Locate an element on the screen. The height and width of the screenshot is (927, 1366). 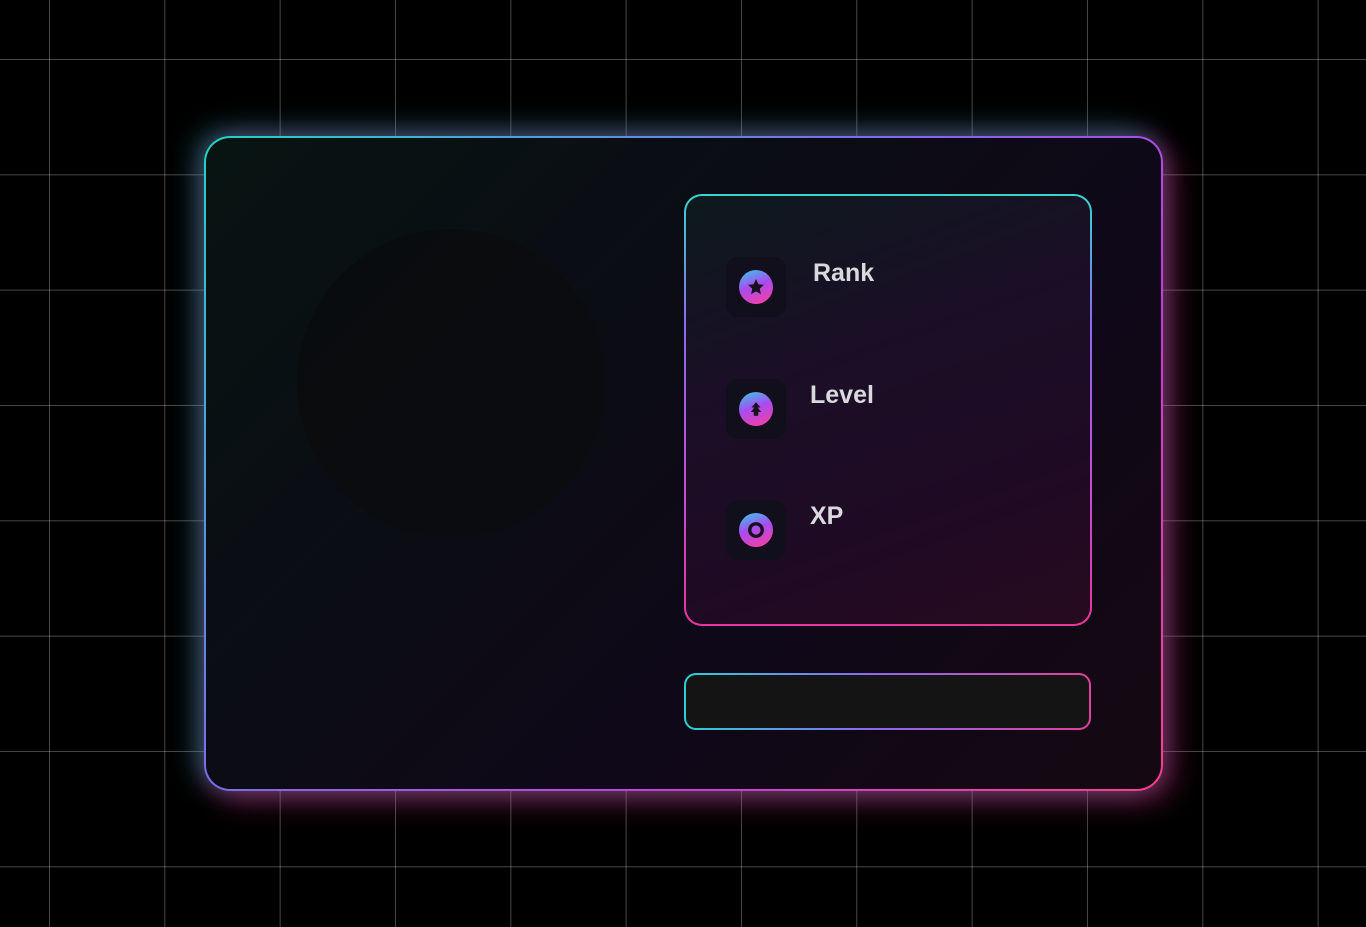
level-icon-box is located at coordinates (756, 409).